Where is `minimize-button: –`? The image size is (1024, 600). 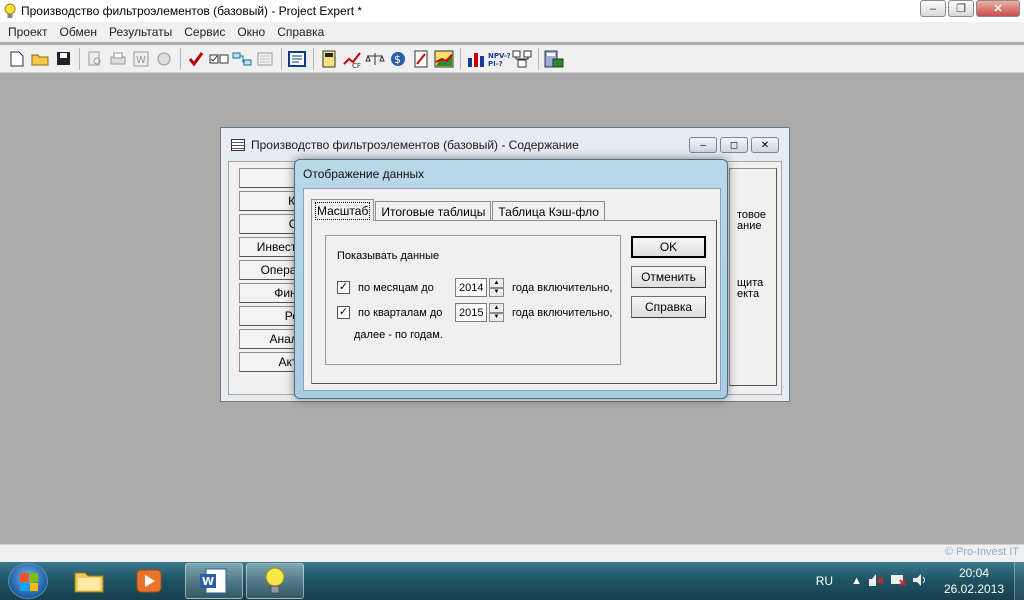 minimize-button: – is located at coordinates (933, 8).